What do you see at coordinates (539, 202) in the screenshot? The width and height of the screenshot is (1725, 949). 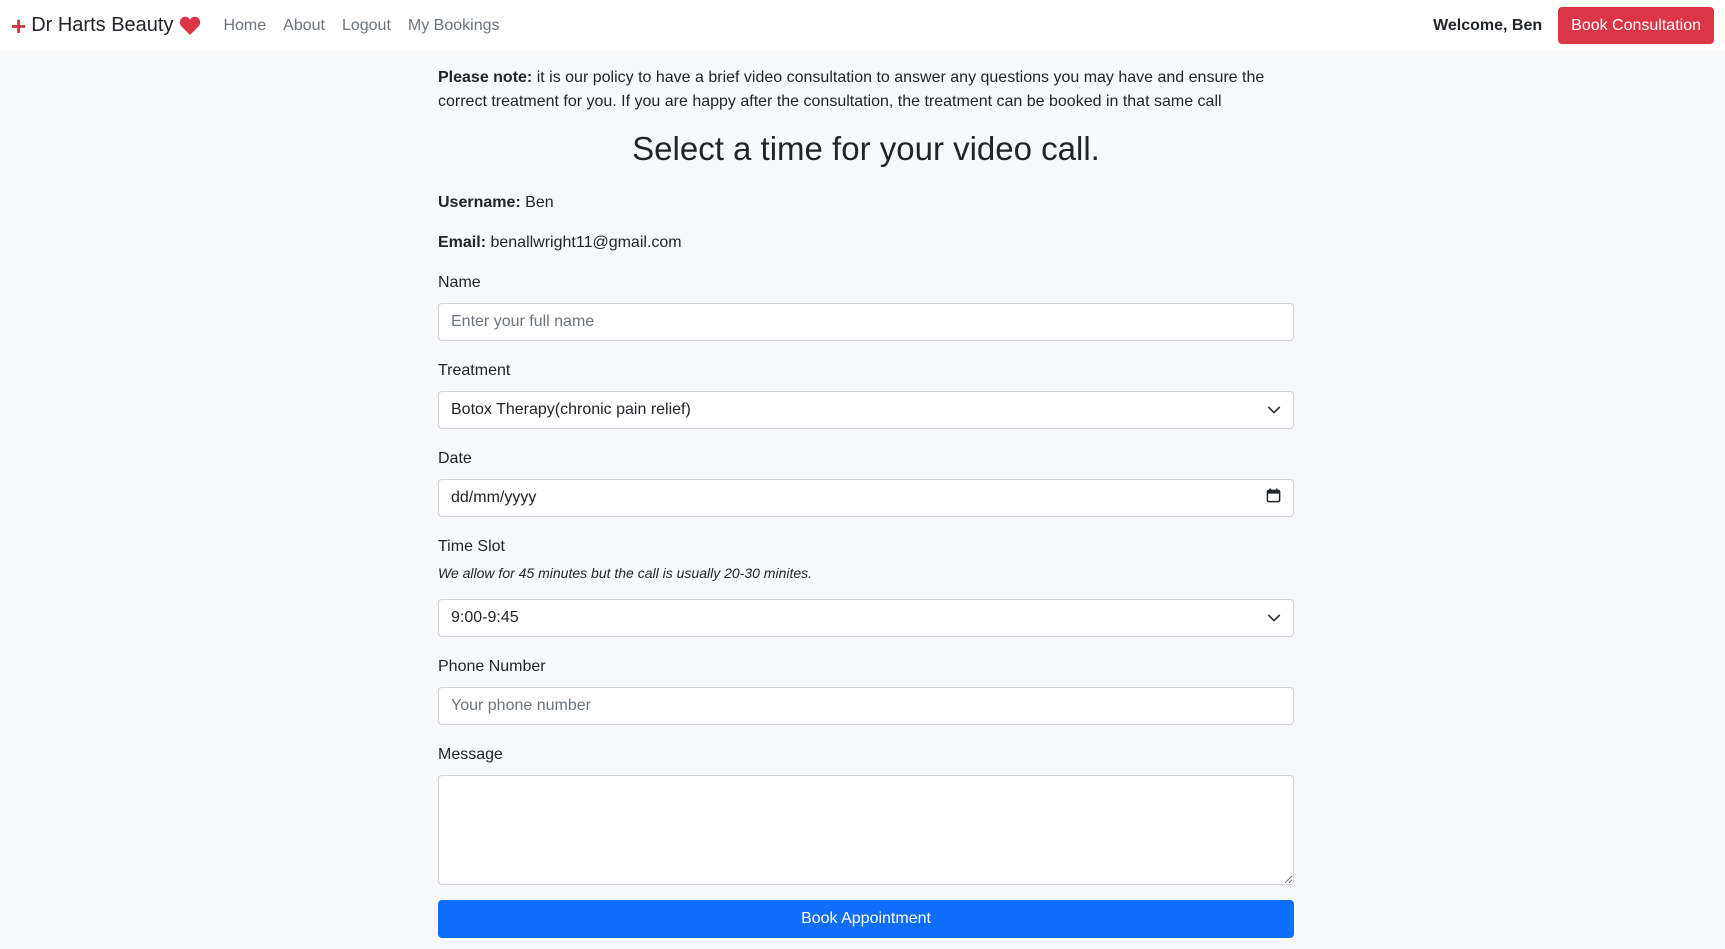 I see `username-value: Ben` at bounding box center [539, 202].